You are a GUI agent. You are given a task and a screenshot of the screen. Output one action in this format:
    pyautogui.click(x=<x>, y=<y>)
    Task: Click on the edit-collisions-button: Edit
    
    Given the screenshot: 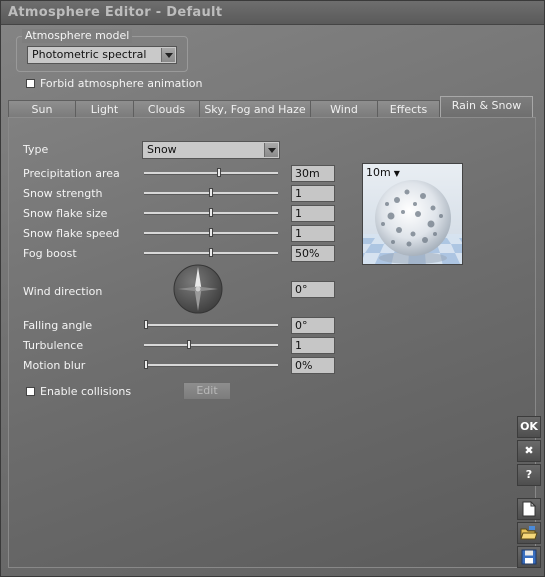 What is the action you would take?
    pyautogui.click(x=207, y=391)
    